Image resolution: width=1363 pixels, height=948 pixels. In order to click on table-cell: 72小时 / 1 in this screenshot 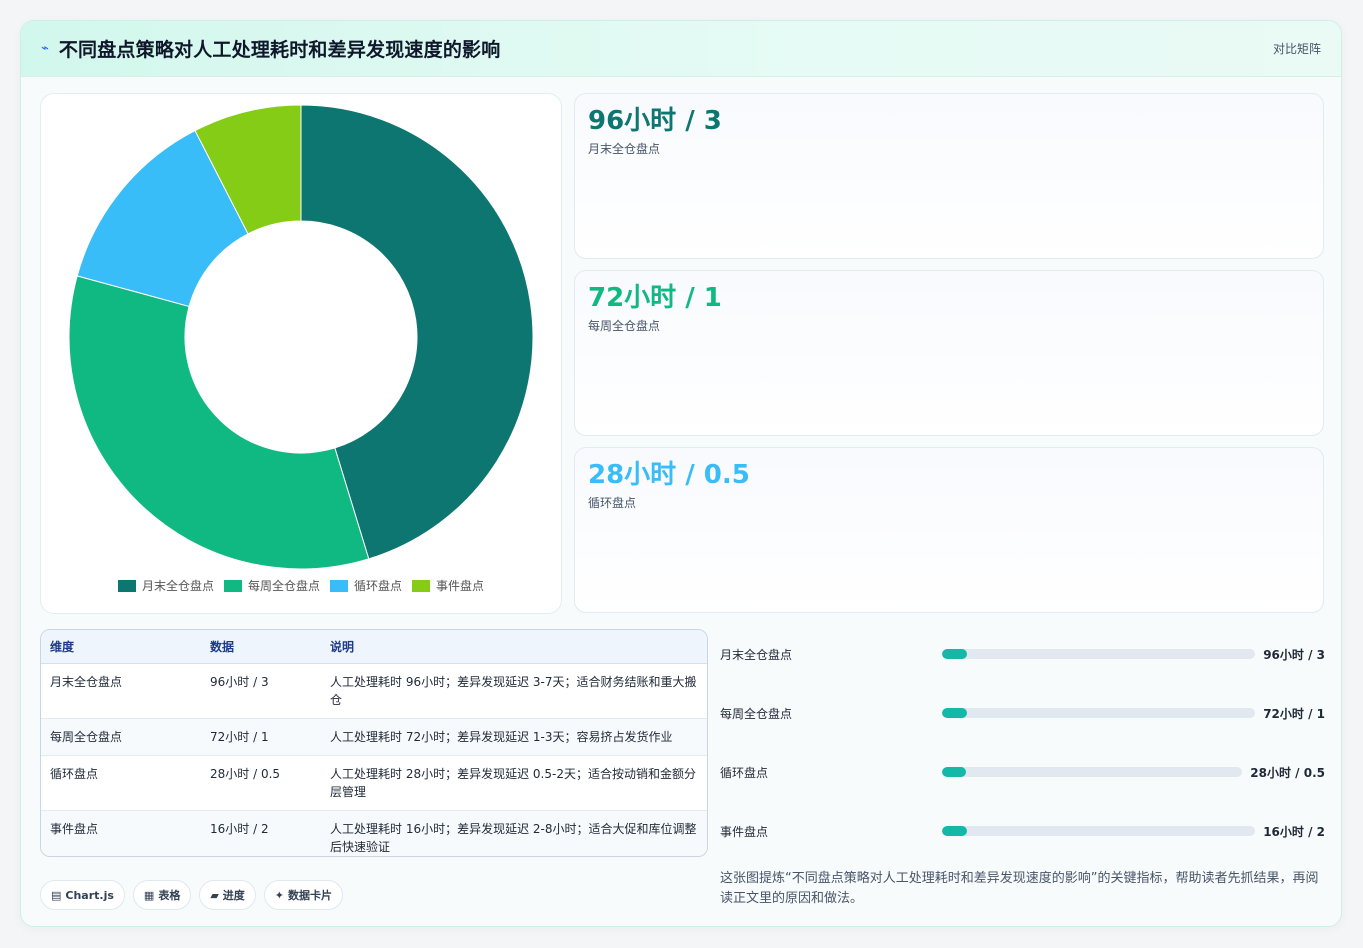, I will do `click(261, 737)`.